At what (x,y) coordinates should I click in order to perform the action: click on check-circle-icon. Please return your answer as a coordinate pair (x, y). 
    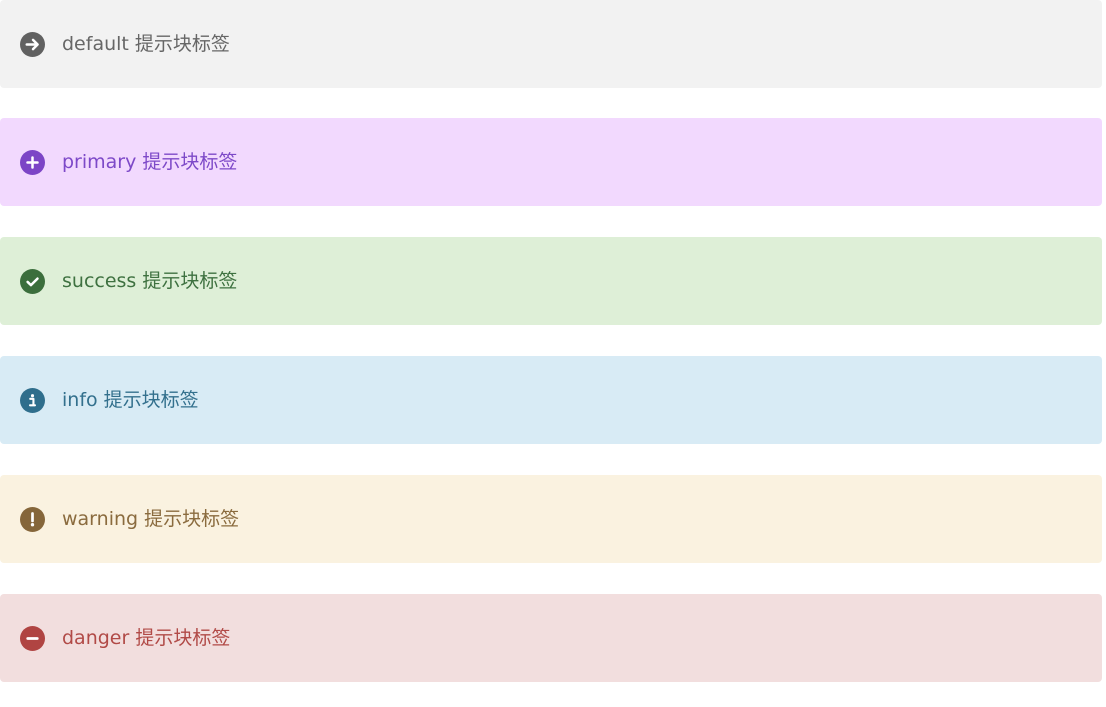
    Looking at the image, I should click on (32, 281).